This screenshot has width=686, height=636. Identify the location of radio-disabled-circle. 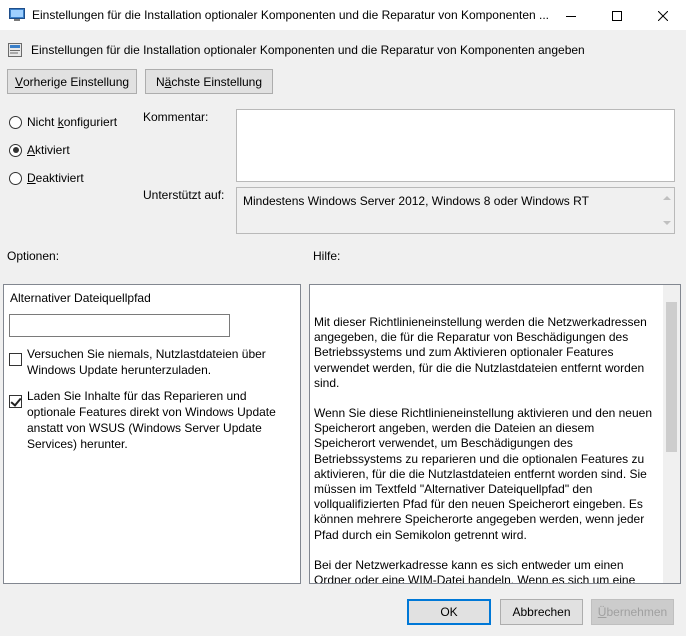
(15, 178).